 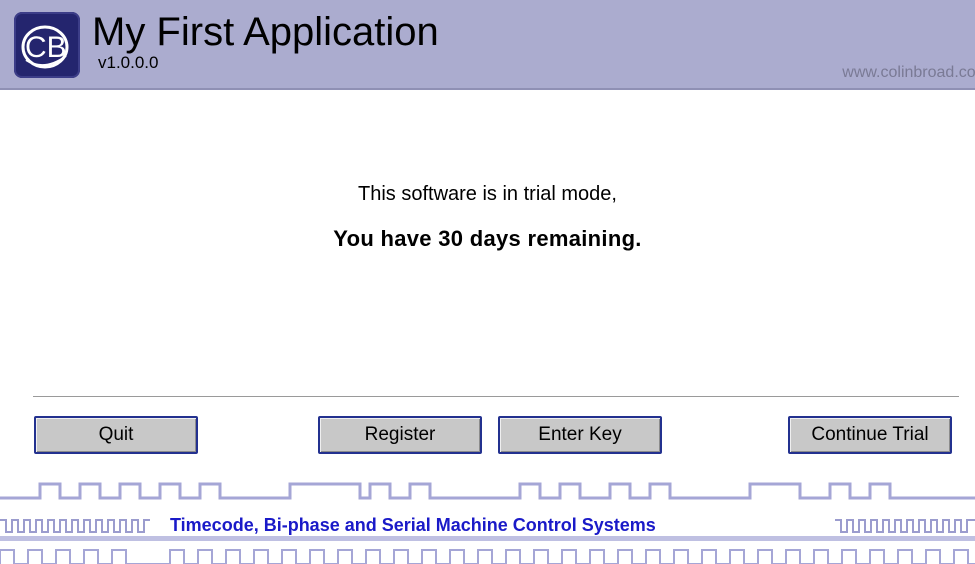 I want to click on logo-text: CB, so click(x=46, y=47).